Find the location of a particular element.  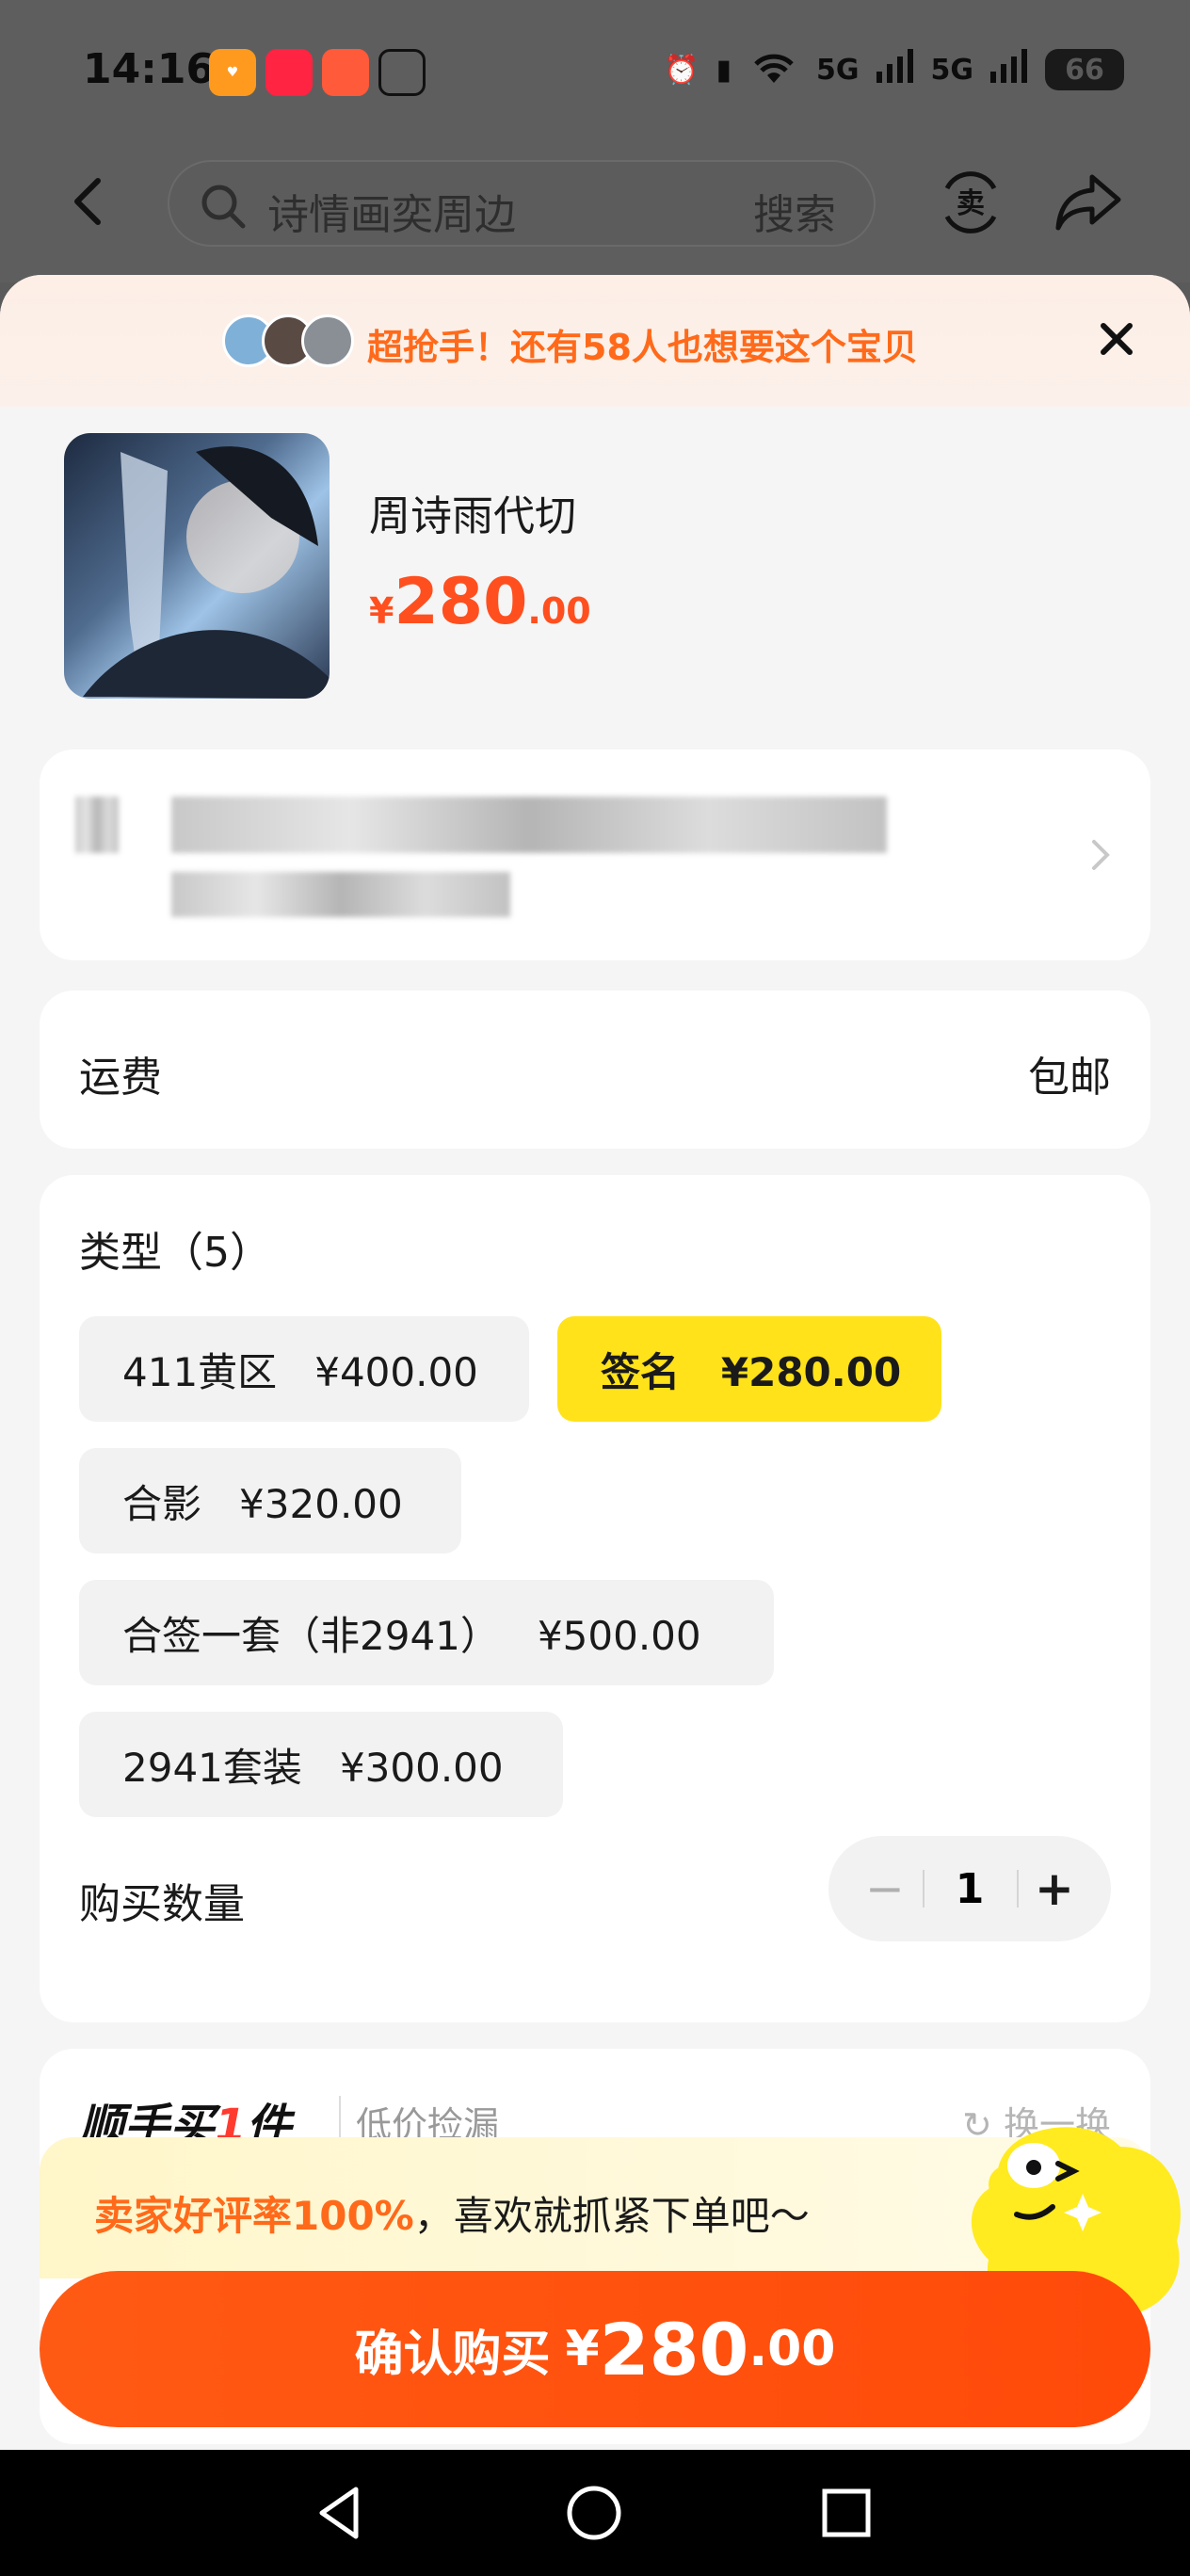

option-411-yellow: 411黄区 ¥400.00 is located at coordinates (304, 1369).